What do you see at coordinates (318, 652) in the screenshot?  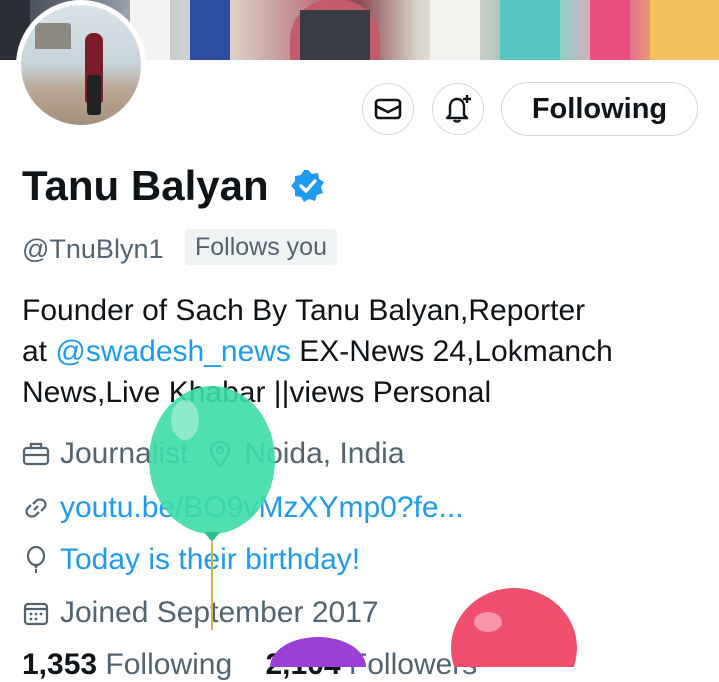 I see `purple-balloon` at bounding box center [318, 652].